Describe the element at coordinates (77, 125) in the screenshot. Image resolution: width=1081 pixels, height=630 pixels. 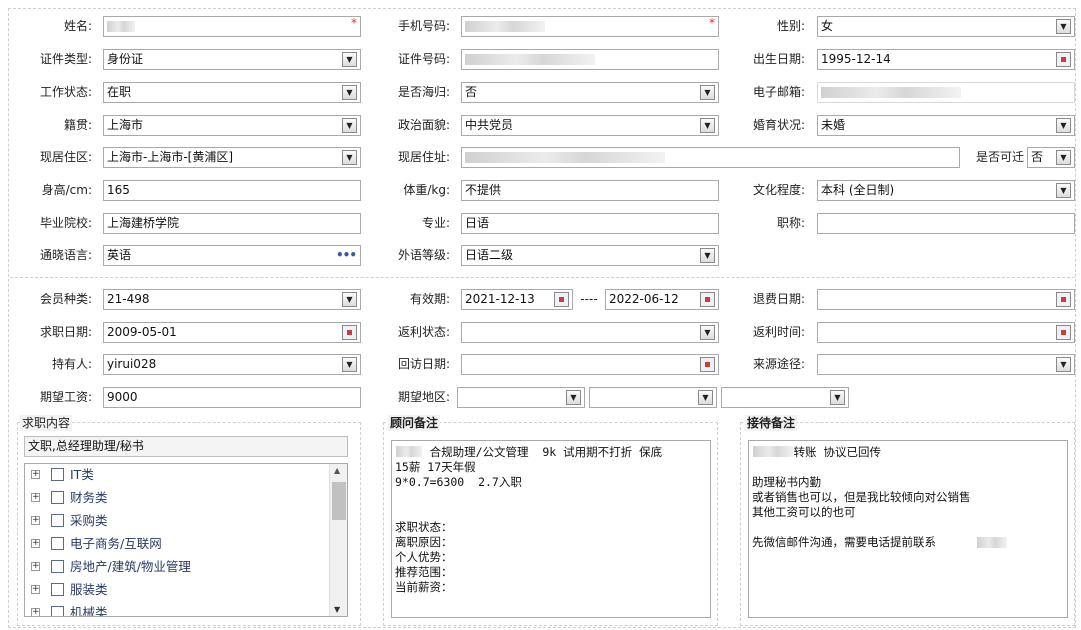
I see `native-place-label: 籍贯:` at that location.